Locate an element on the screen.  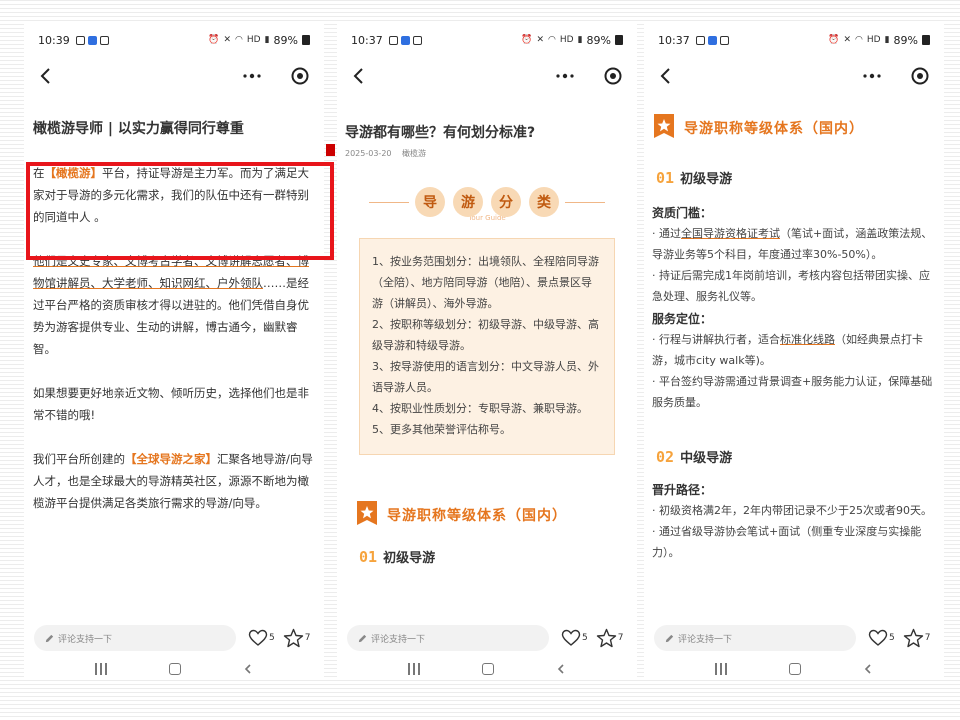
star-icon is located at coordinates (293, 638).